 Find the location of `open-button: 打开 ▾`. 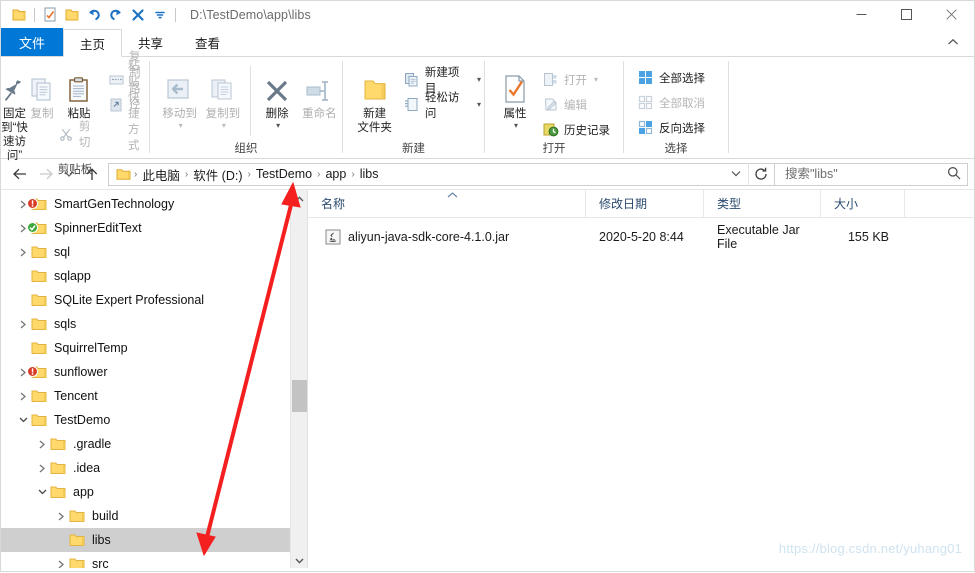

open-button: 打开 ▾ is located at coordinates (576, 79).